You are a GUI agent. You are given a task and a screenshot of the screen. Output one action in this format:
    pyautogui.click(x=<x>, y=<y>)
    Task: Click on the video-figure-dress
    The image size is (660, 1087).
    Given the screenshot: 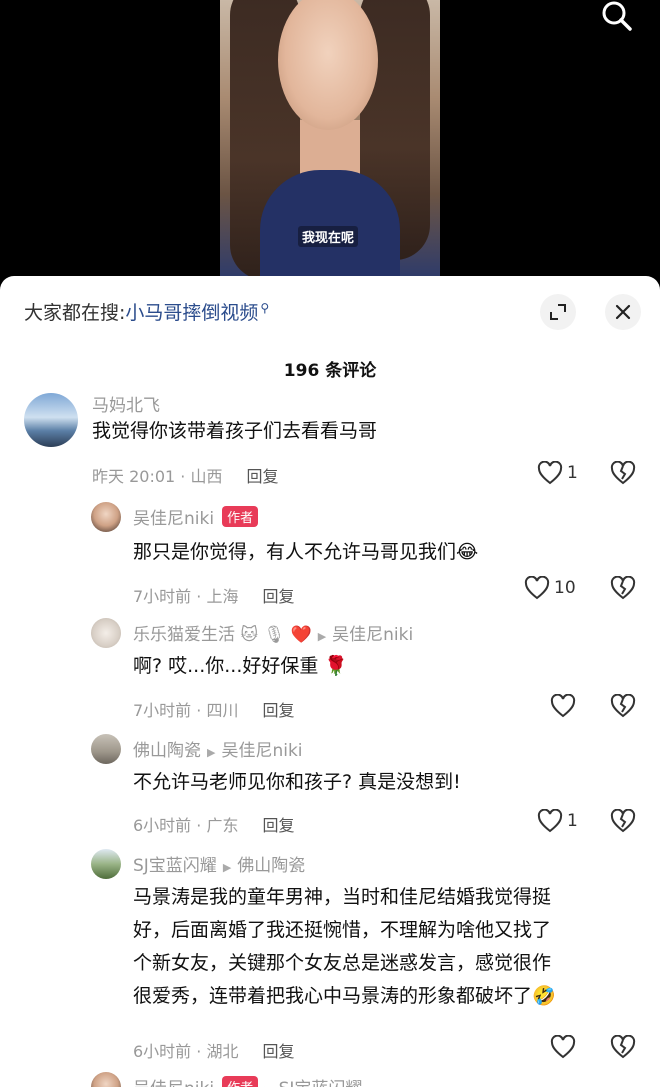 What is the action you would take?
    pyautogui.click(x=330, y=224)
    